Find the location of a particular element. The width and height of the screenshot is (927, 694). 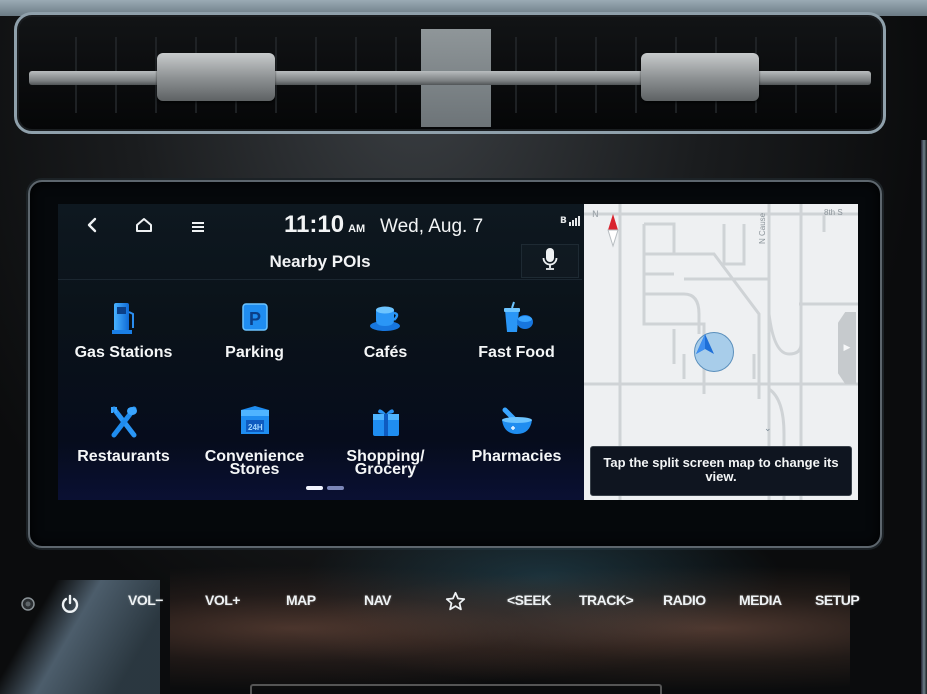

power-button is located at coordinates (70, 606).